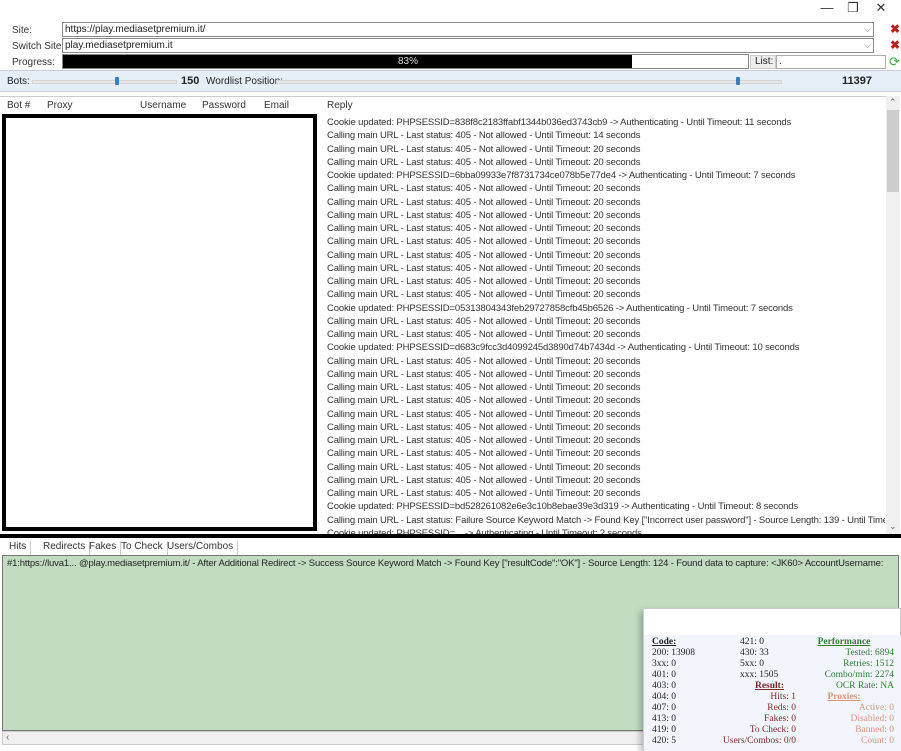 This screenshot has width=901, height=751. Describe the element at coordinates (135, 29) in the screenshot. I see `site-value: https://play.mediasetpremium.it/` at that location.